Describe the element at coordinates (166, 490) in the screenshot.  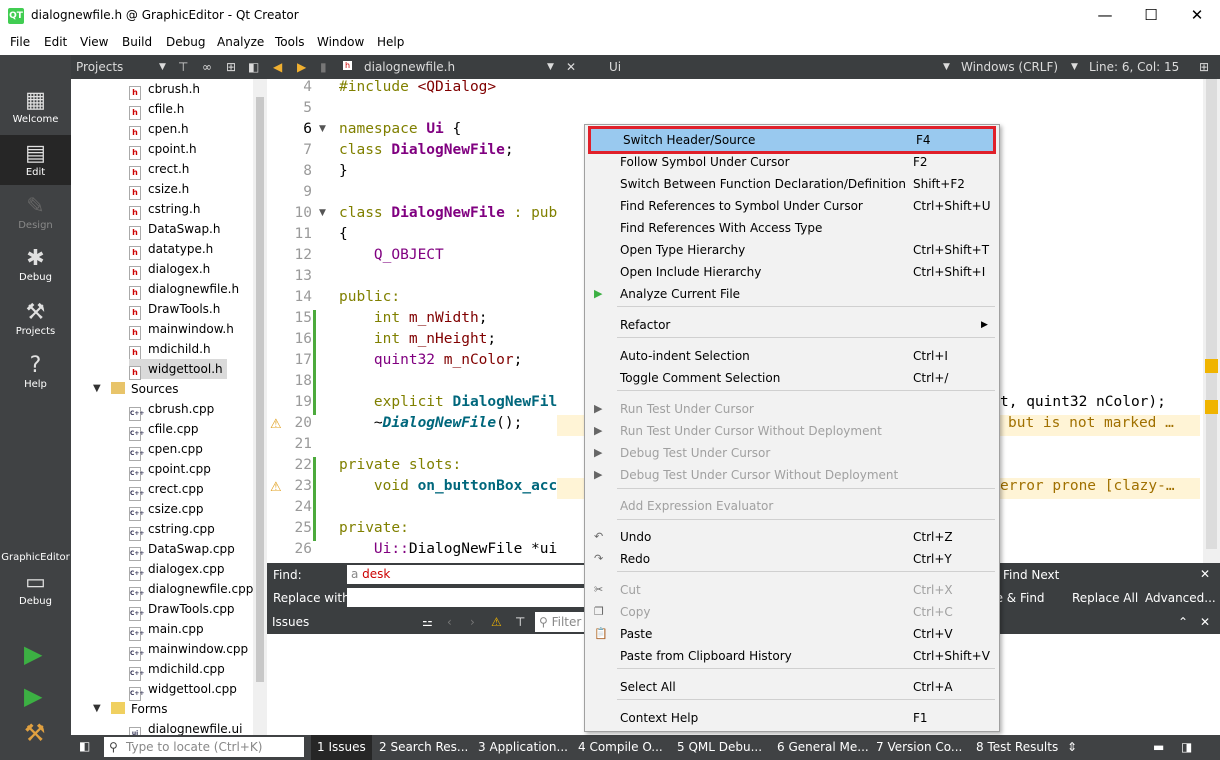
I see `tree-file-item: C++ crect.cpp` at that location.